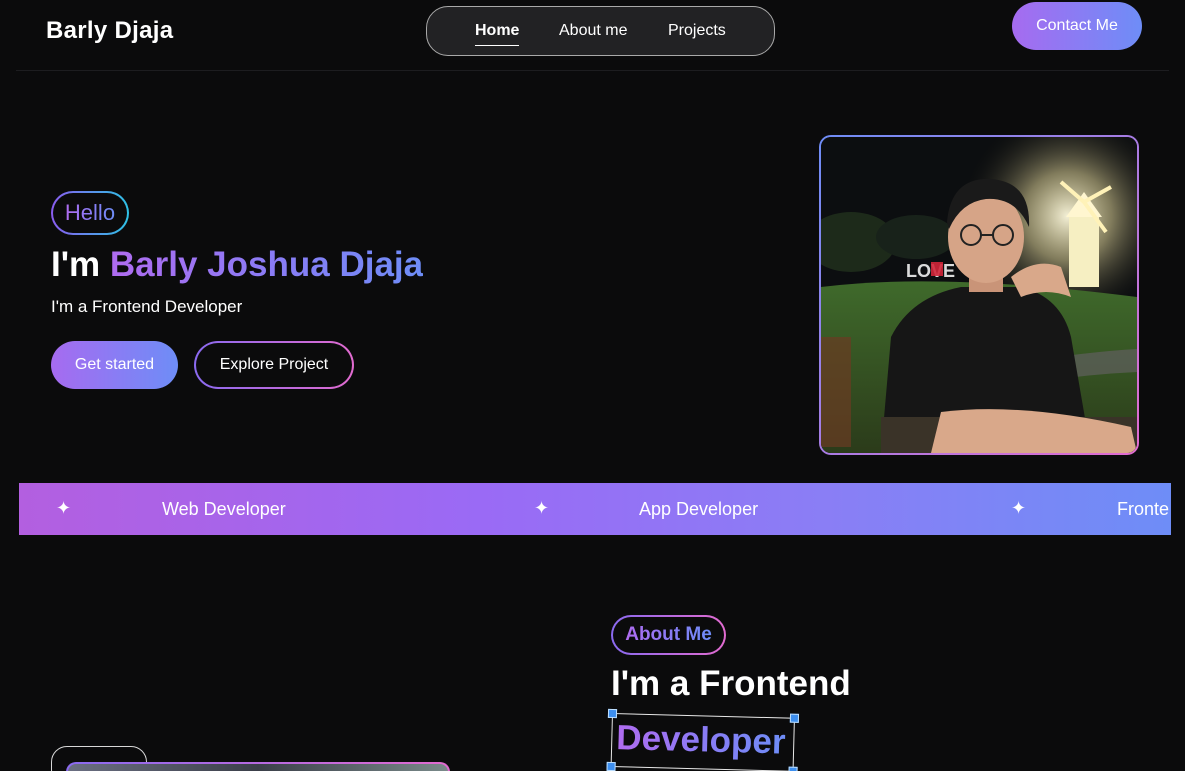 The width and height of the screenshot is (1185, 771). What do you see at coordinates (258, 766) in the screenshot?
I see `about-image` at bounding box center [258, 766].